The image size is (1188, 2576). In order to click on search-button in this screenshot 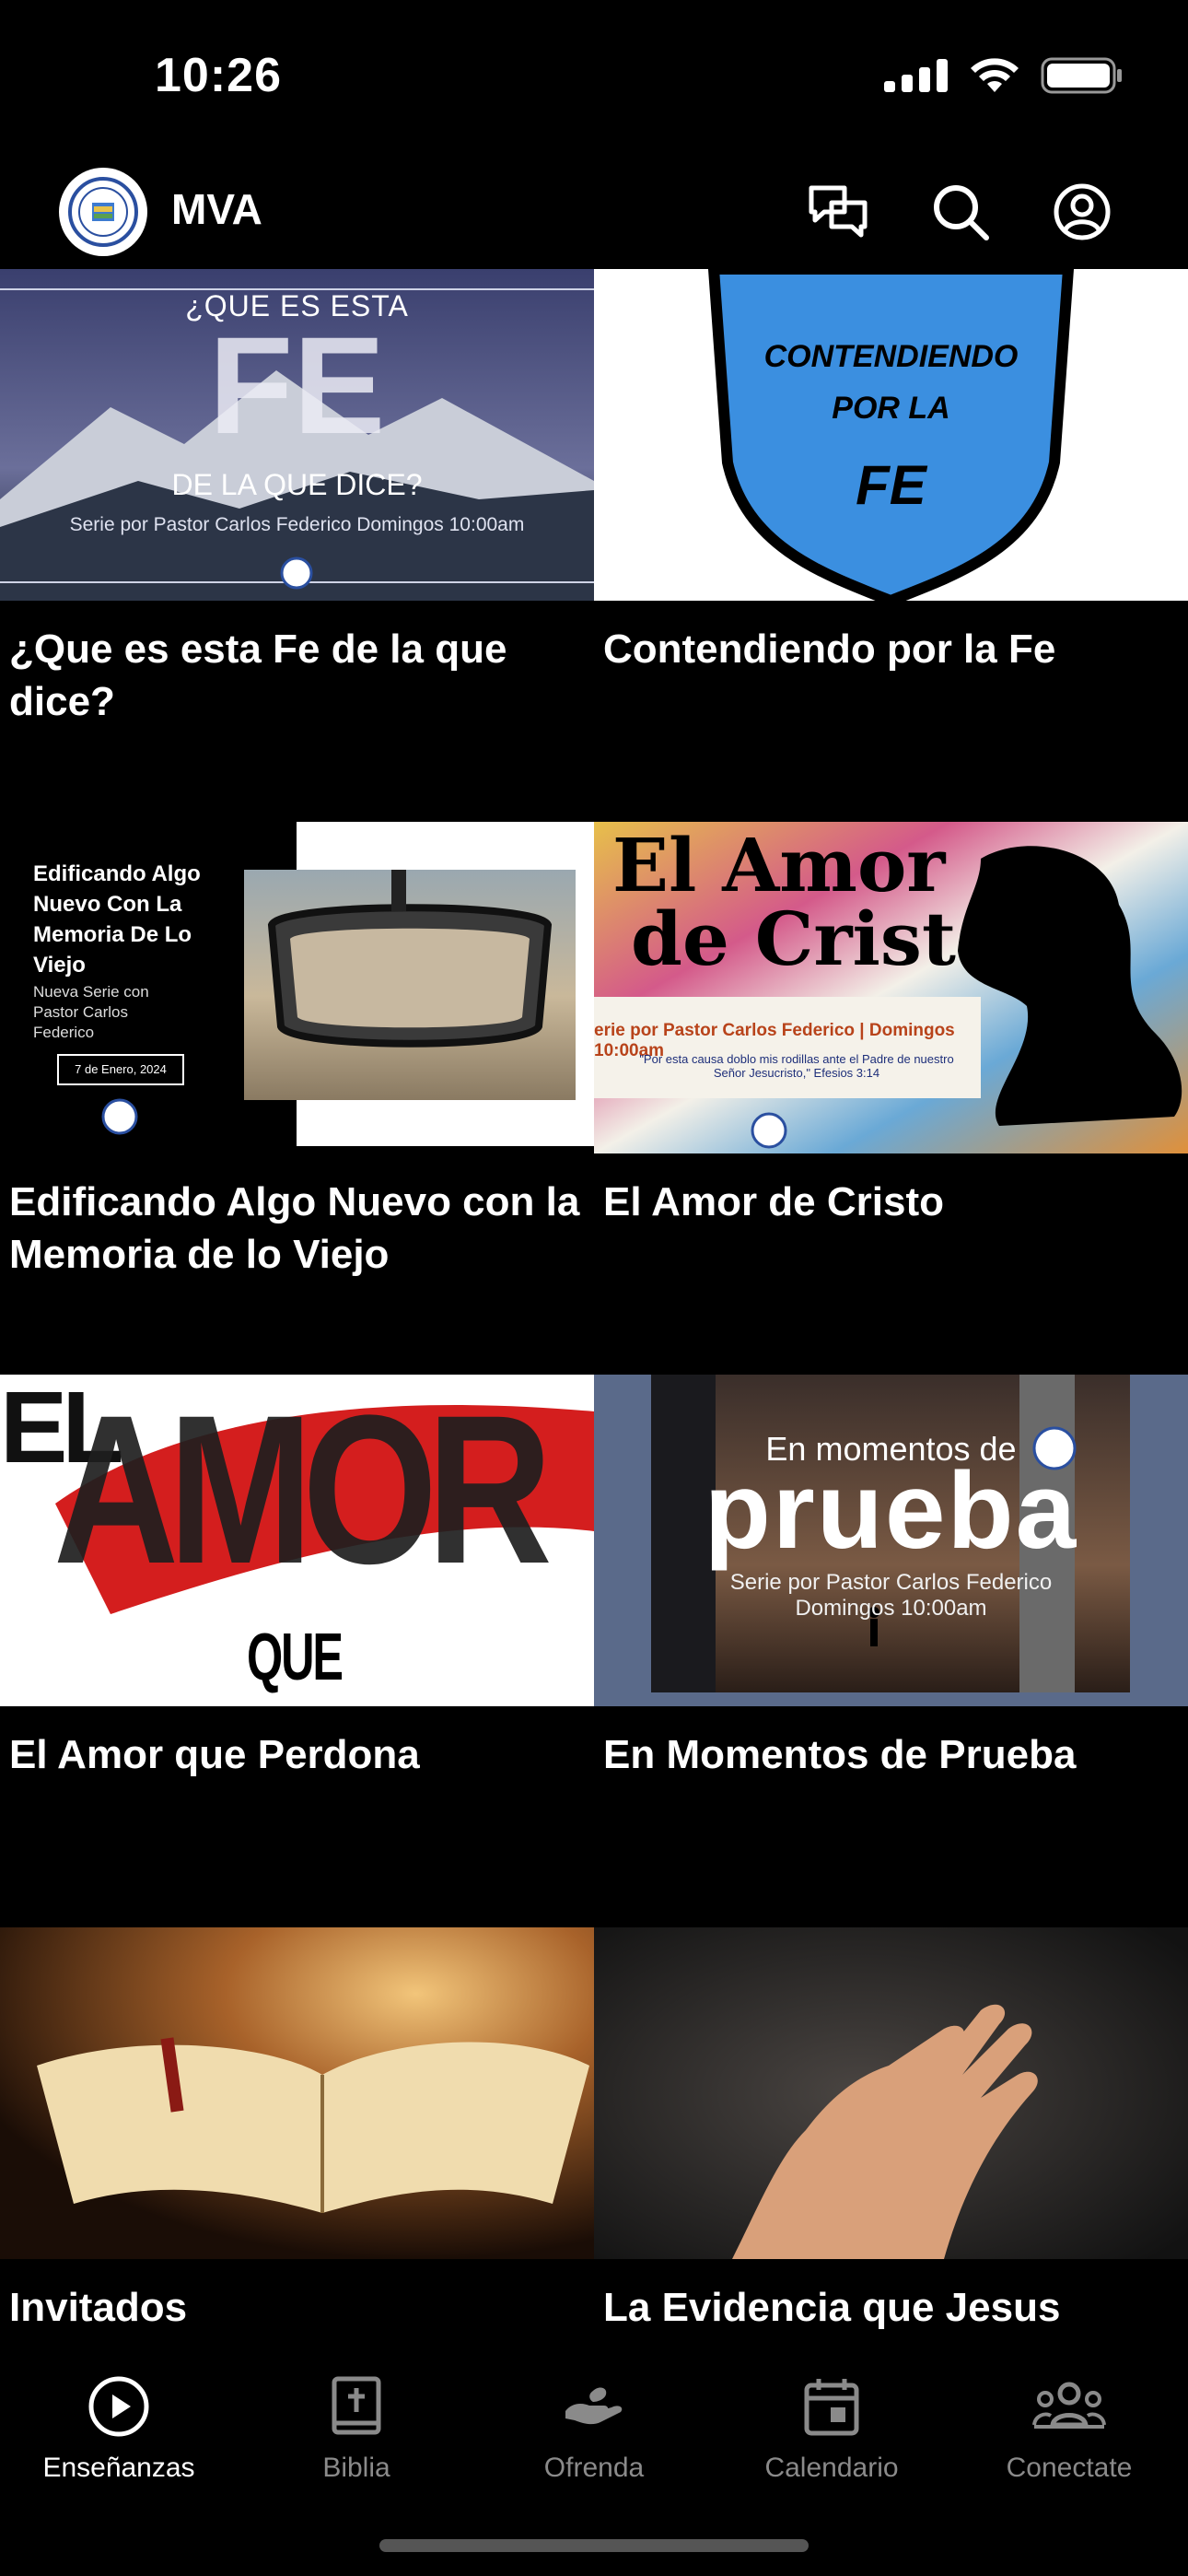, I will do `click(961, 212)`.